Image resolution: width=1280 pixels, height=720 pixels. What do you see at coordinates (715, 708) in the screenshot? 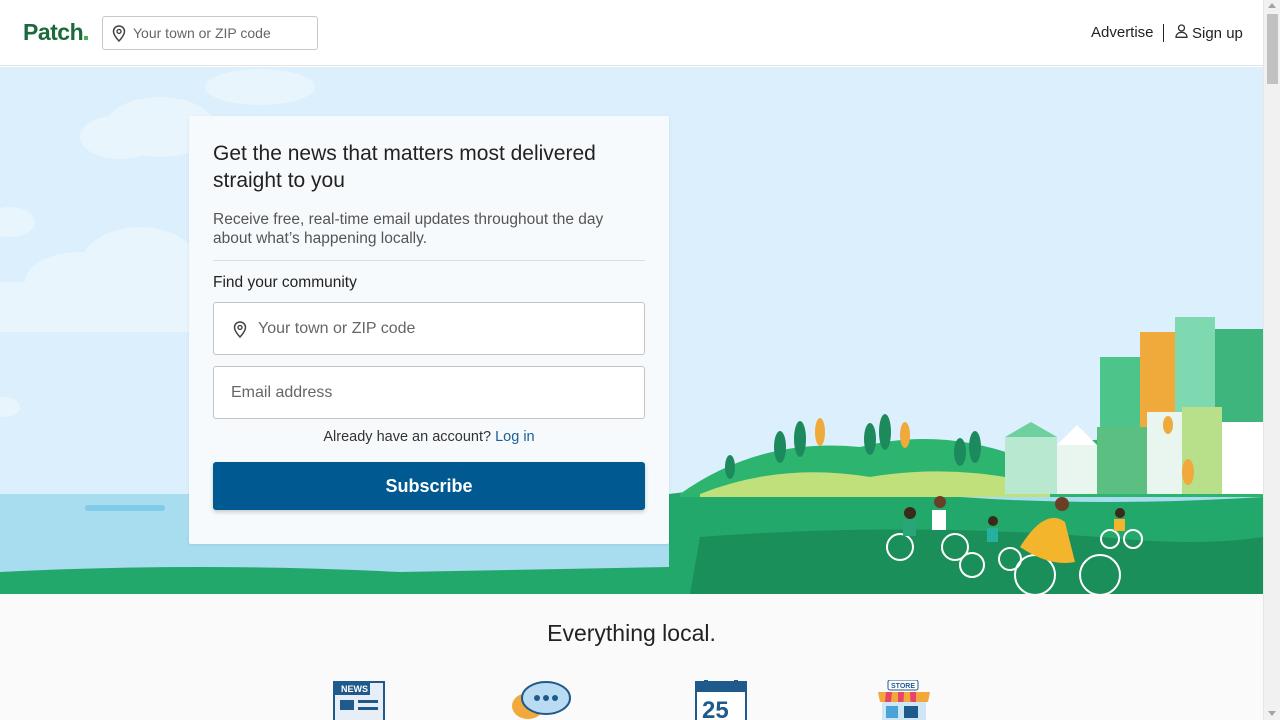
I see `calendar-icon-day: 25` at bounding box center [715, 708].